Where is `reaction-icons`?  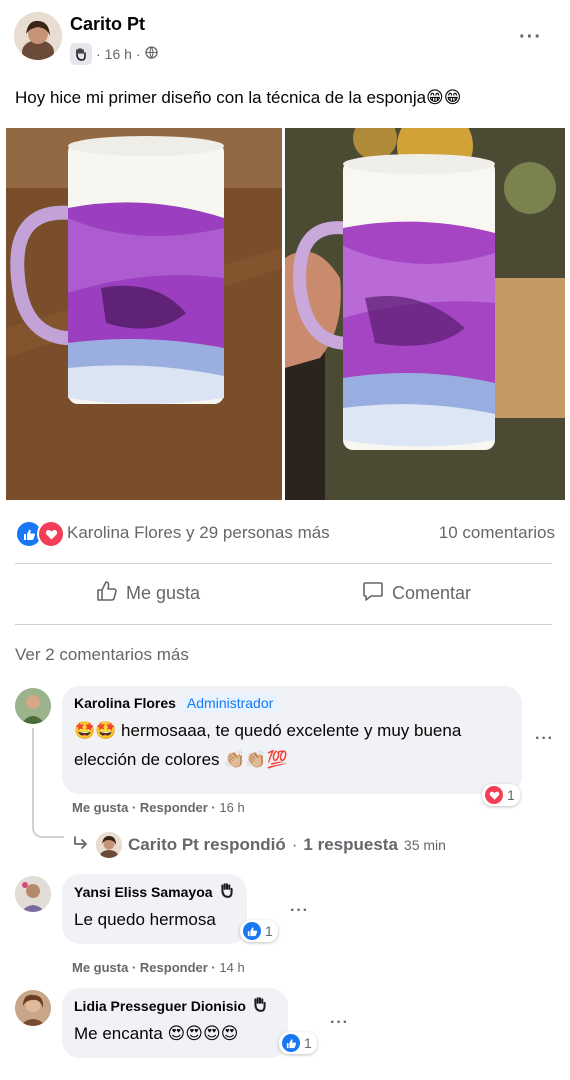
reaction-icons is located at coordinates (40, 534).